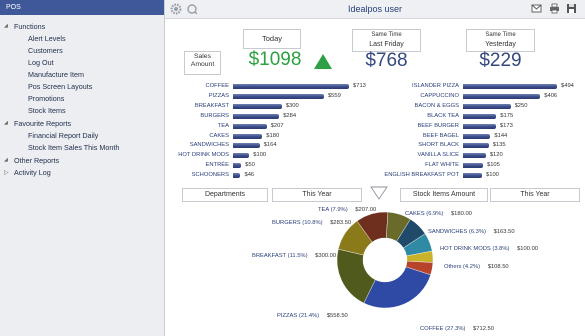 The height and width of the screenshot is (336, 585). Describe the element at coordinates (554, 8) in the screenshot. I see `print-icon` at that location.